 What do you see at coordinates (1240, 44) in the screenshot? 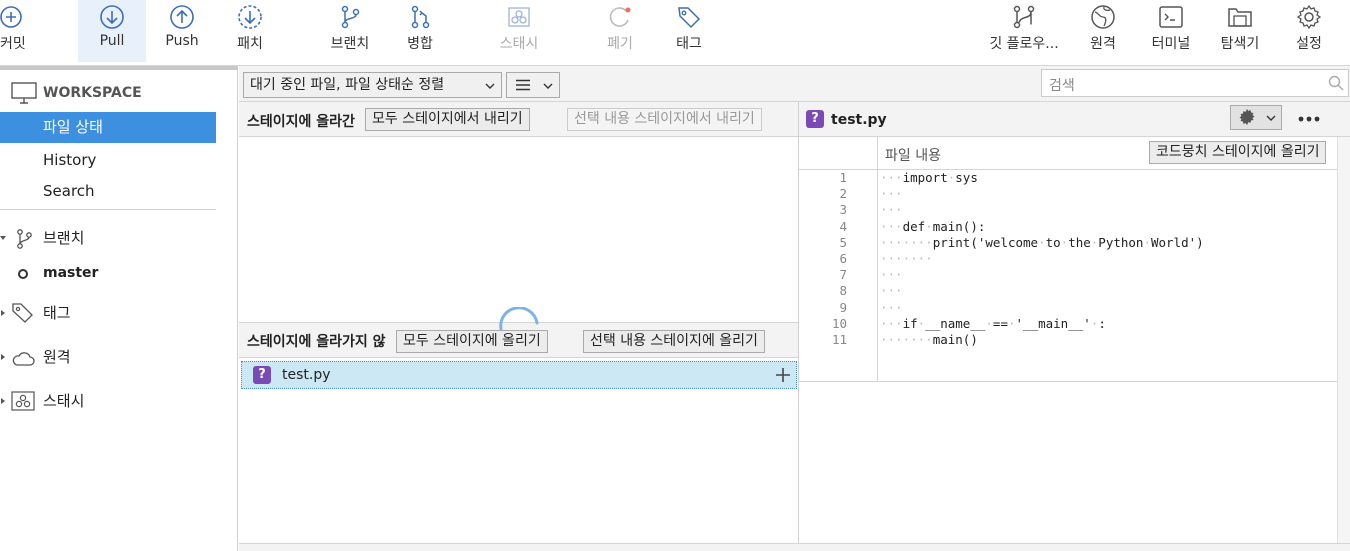
I see `explorer-label: 탐색기` at bounding box center [1240, 44].